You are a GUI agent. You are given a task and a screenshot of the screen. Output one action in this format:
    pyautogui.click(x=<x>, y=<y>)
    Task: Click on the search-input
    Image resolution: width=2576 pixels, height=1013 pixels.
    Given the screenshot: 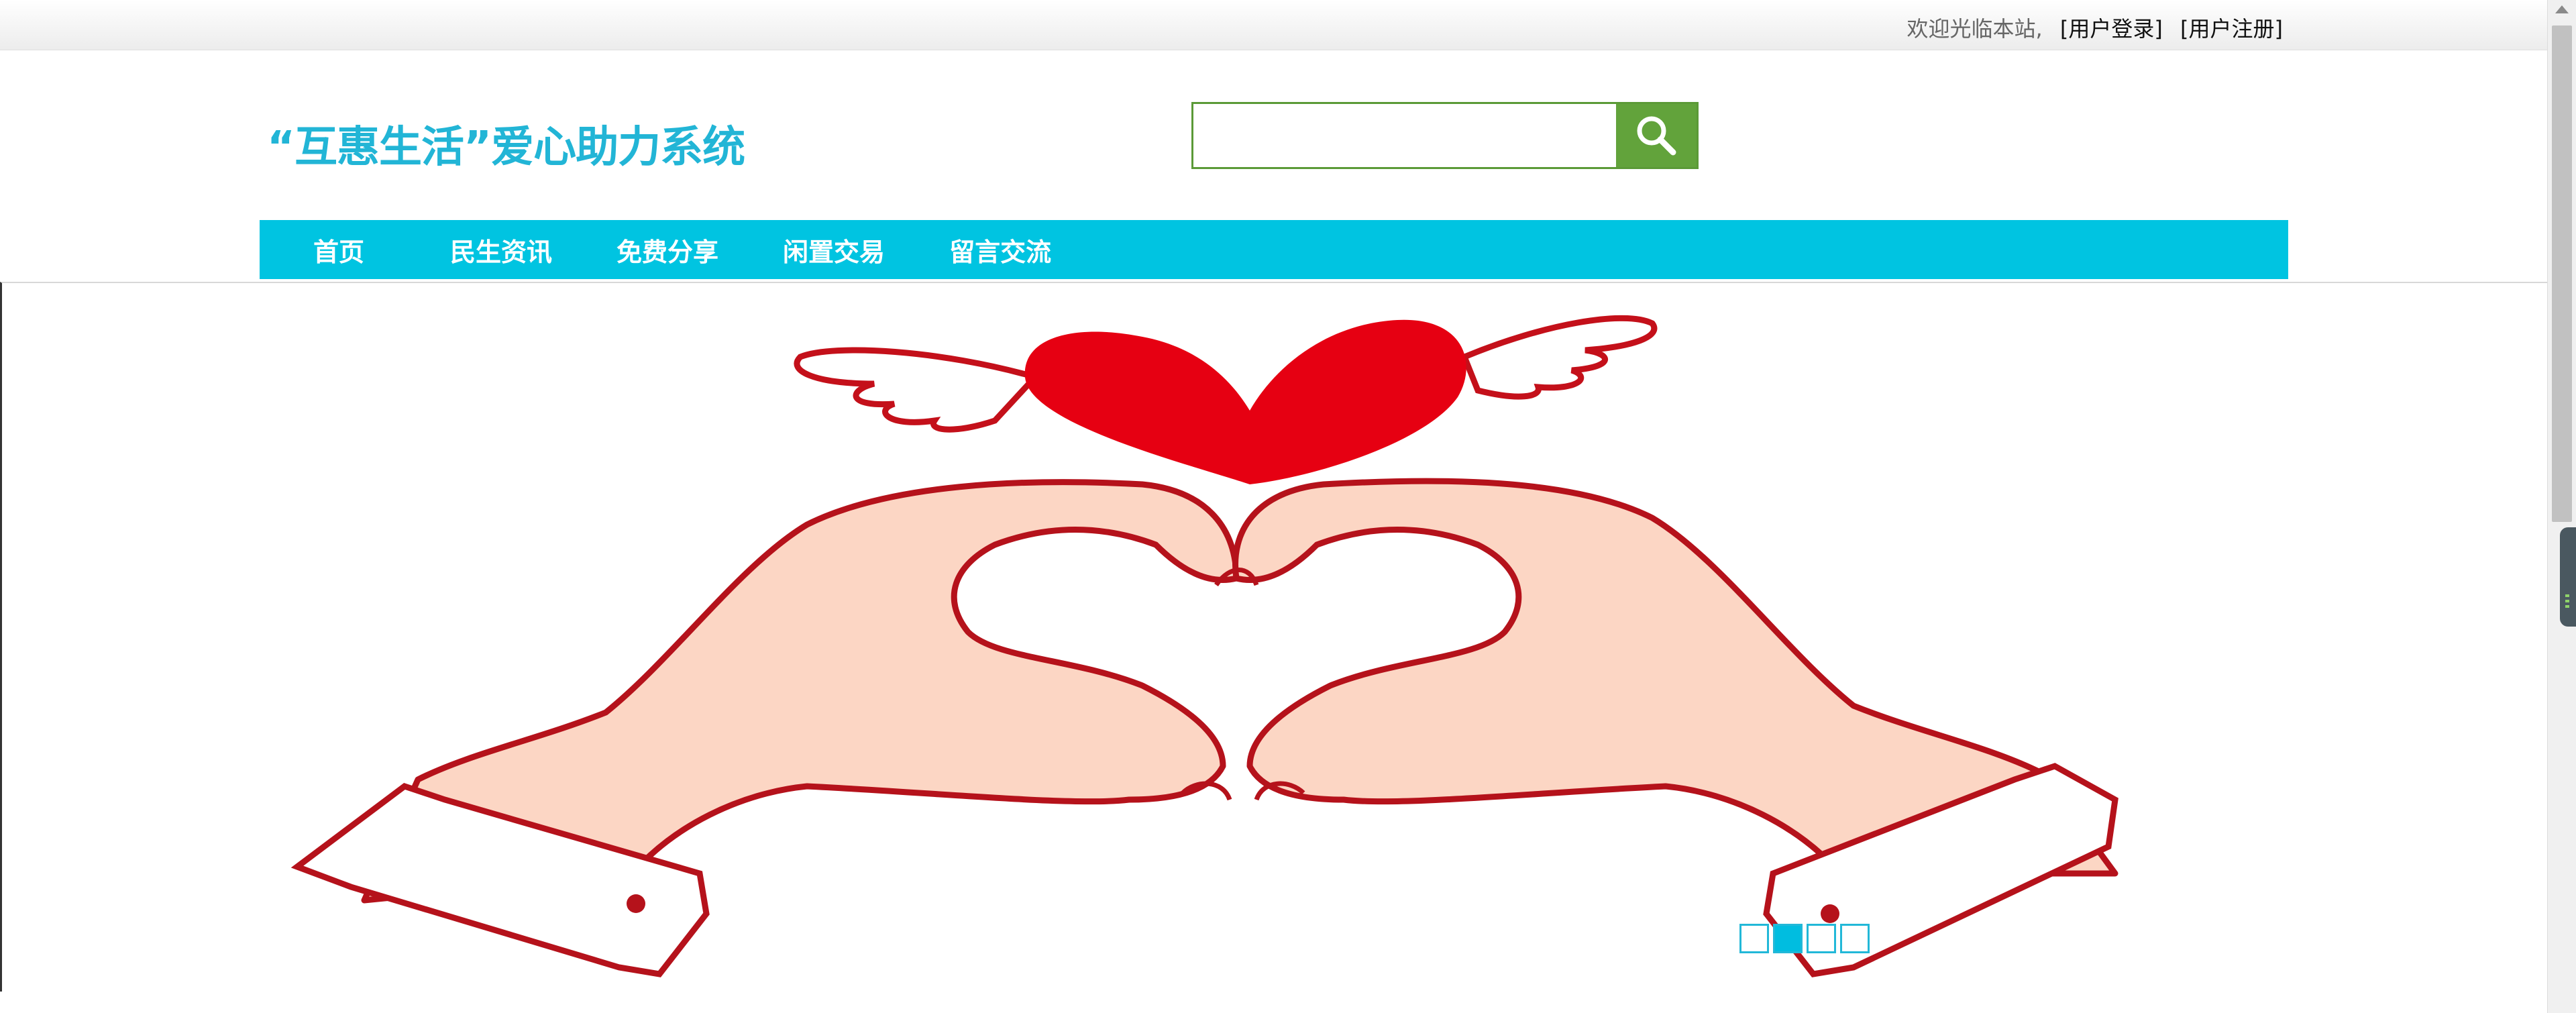 What is the action you would take?
    pyautogui.click(x=1404, y=136)
    